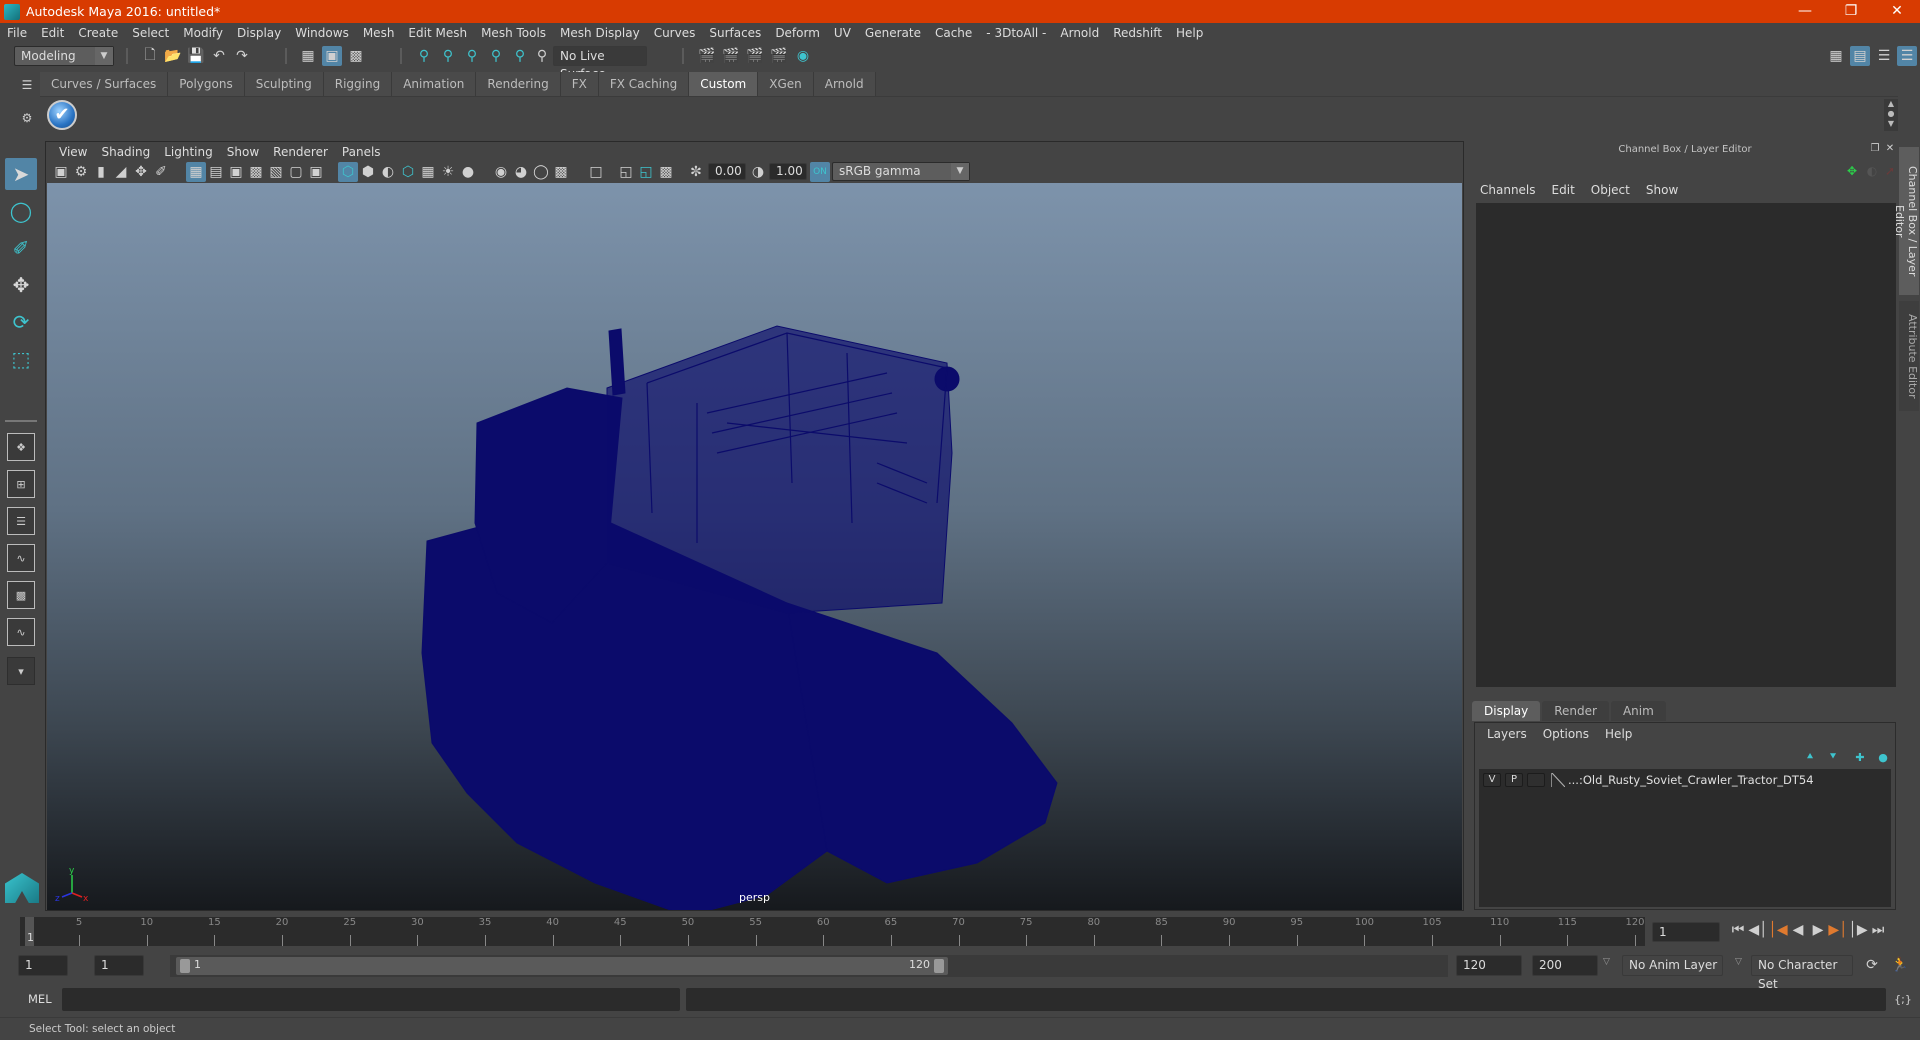 The width and height of the screenshot is (1920, 1040). What do you see at coordinates (1016, 33) in the screenshot?
I see `menu-3dtoall: - 3DtoAll -` at bounding box center [1016, 33].